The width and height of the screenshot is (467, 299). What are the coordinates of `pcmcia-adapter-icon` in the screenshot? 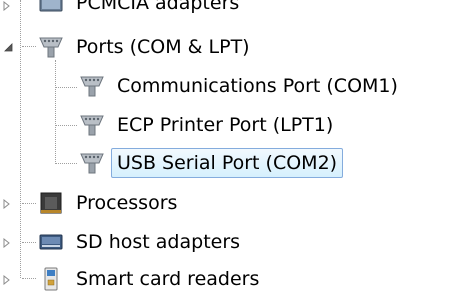 It's located at (51, 9).